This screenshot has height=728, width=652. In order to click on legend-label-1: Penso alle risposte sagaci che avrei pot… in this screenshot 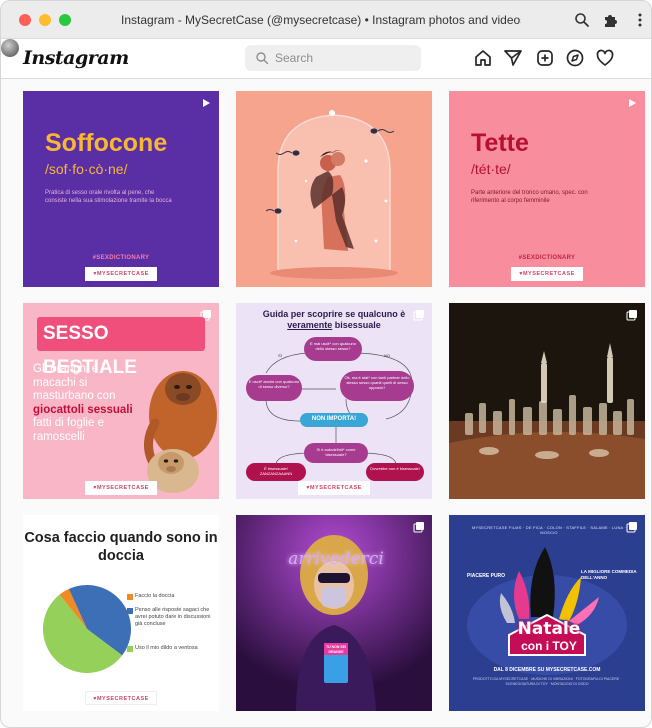, I will do `click(173, 617)`.